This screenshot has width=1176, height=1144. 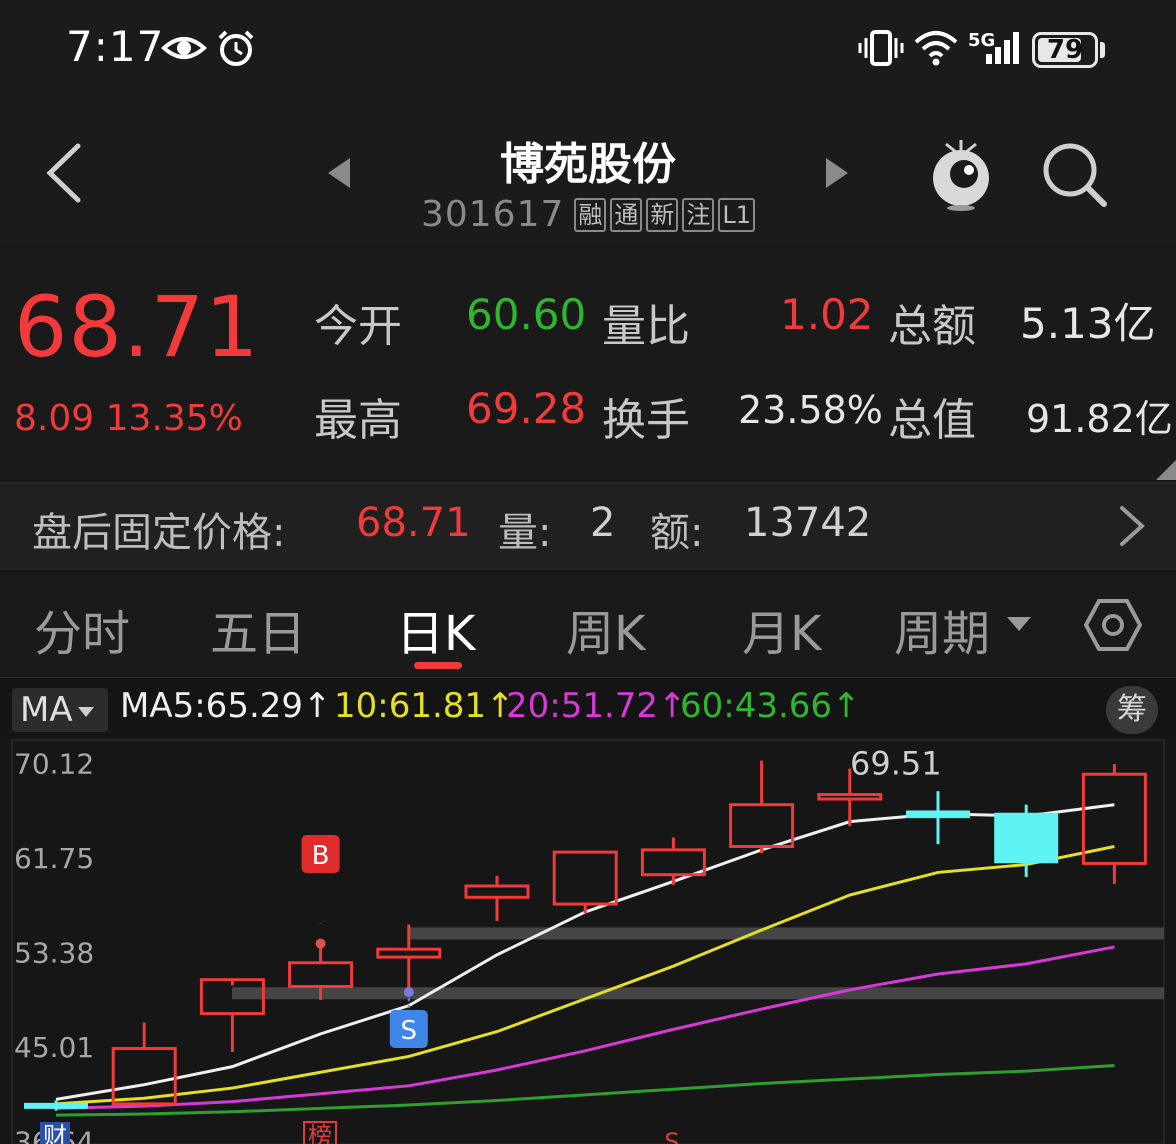 What do you see at coordinates (1102, 50) in the screenshot?
I see `battery-cap` at bounding box center [1102, 50].